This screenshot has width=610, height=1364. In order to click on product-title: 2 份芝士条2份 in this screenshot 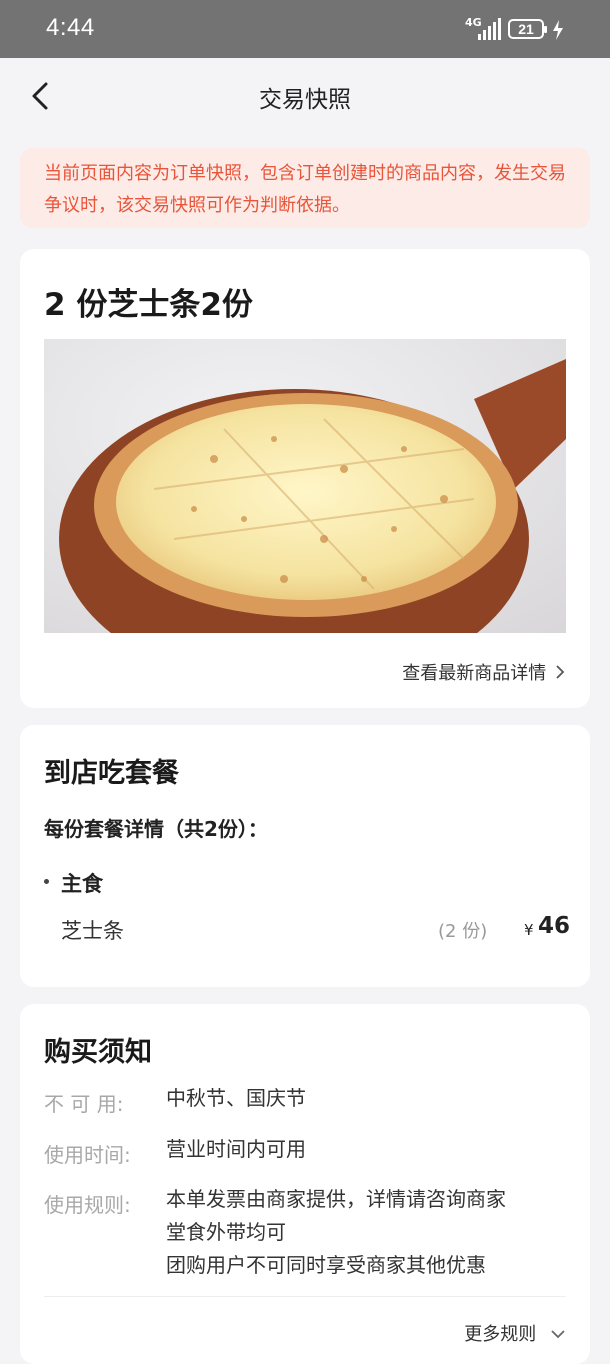, I will do `click(148, 305)`.